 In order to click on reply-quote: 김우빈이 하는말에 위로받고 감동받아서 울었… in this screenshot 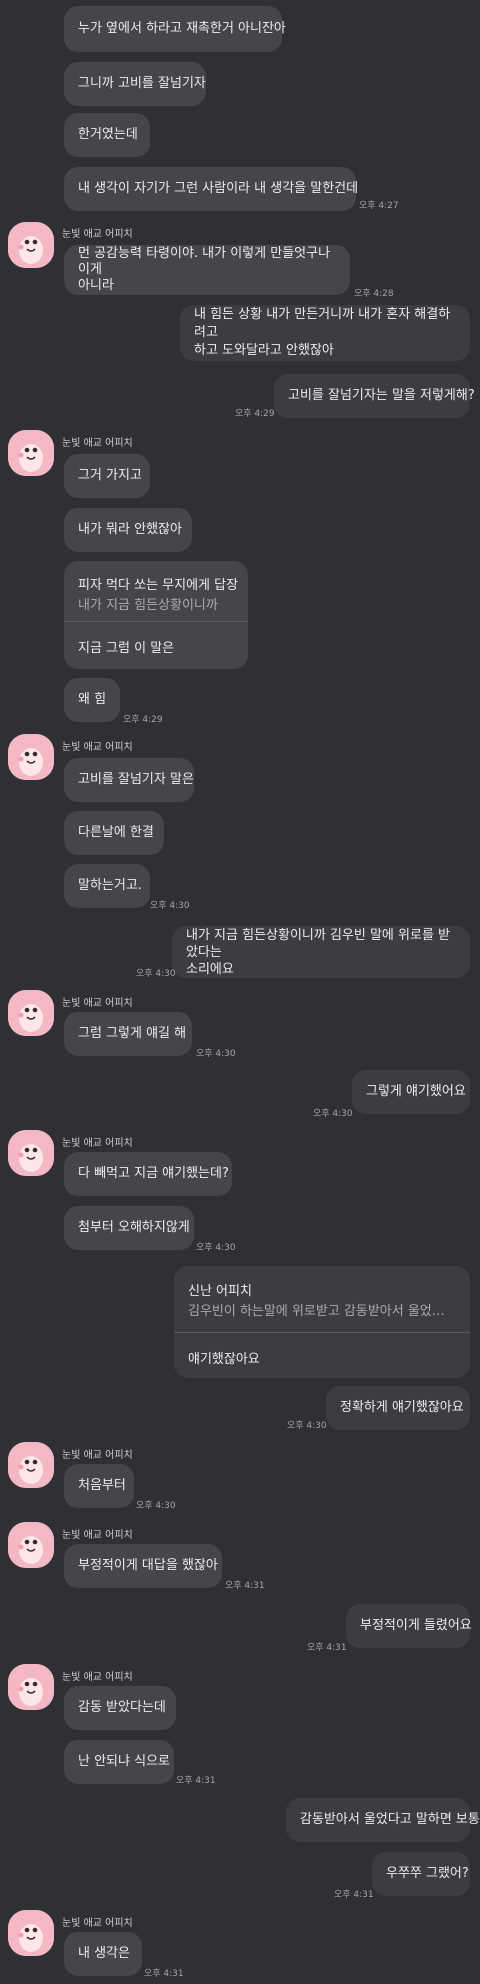, I will do `click(316, 1311)`.